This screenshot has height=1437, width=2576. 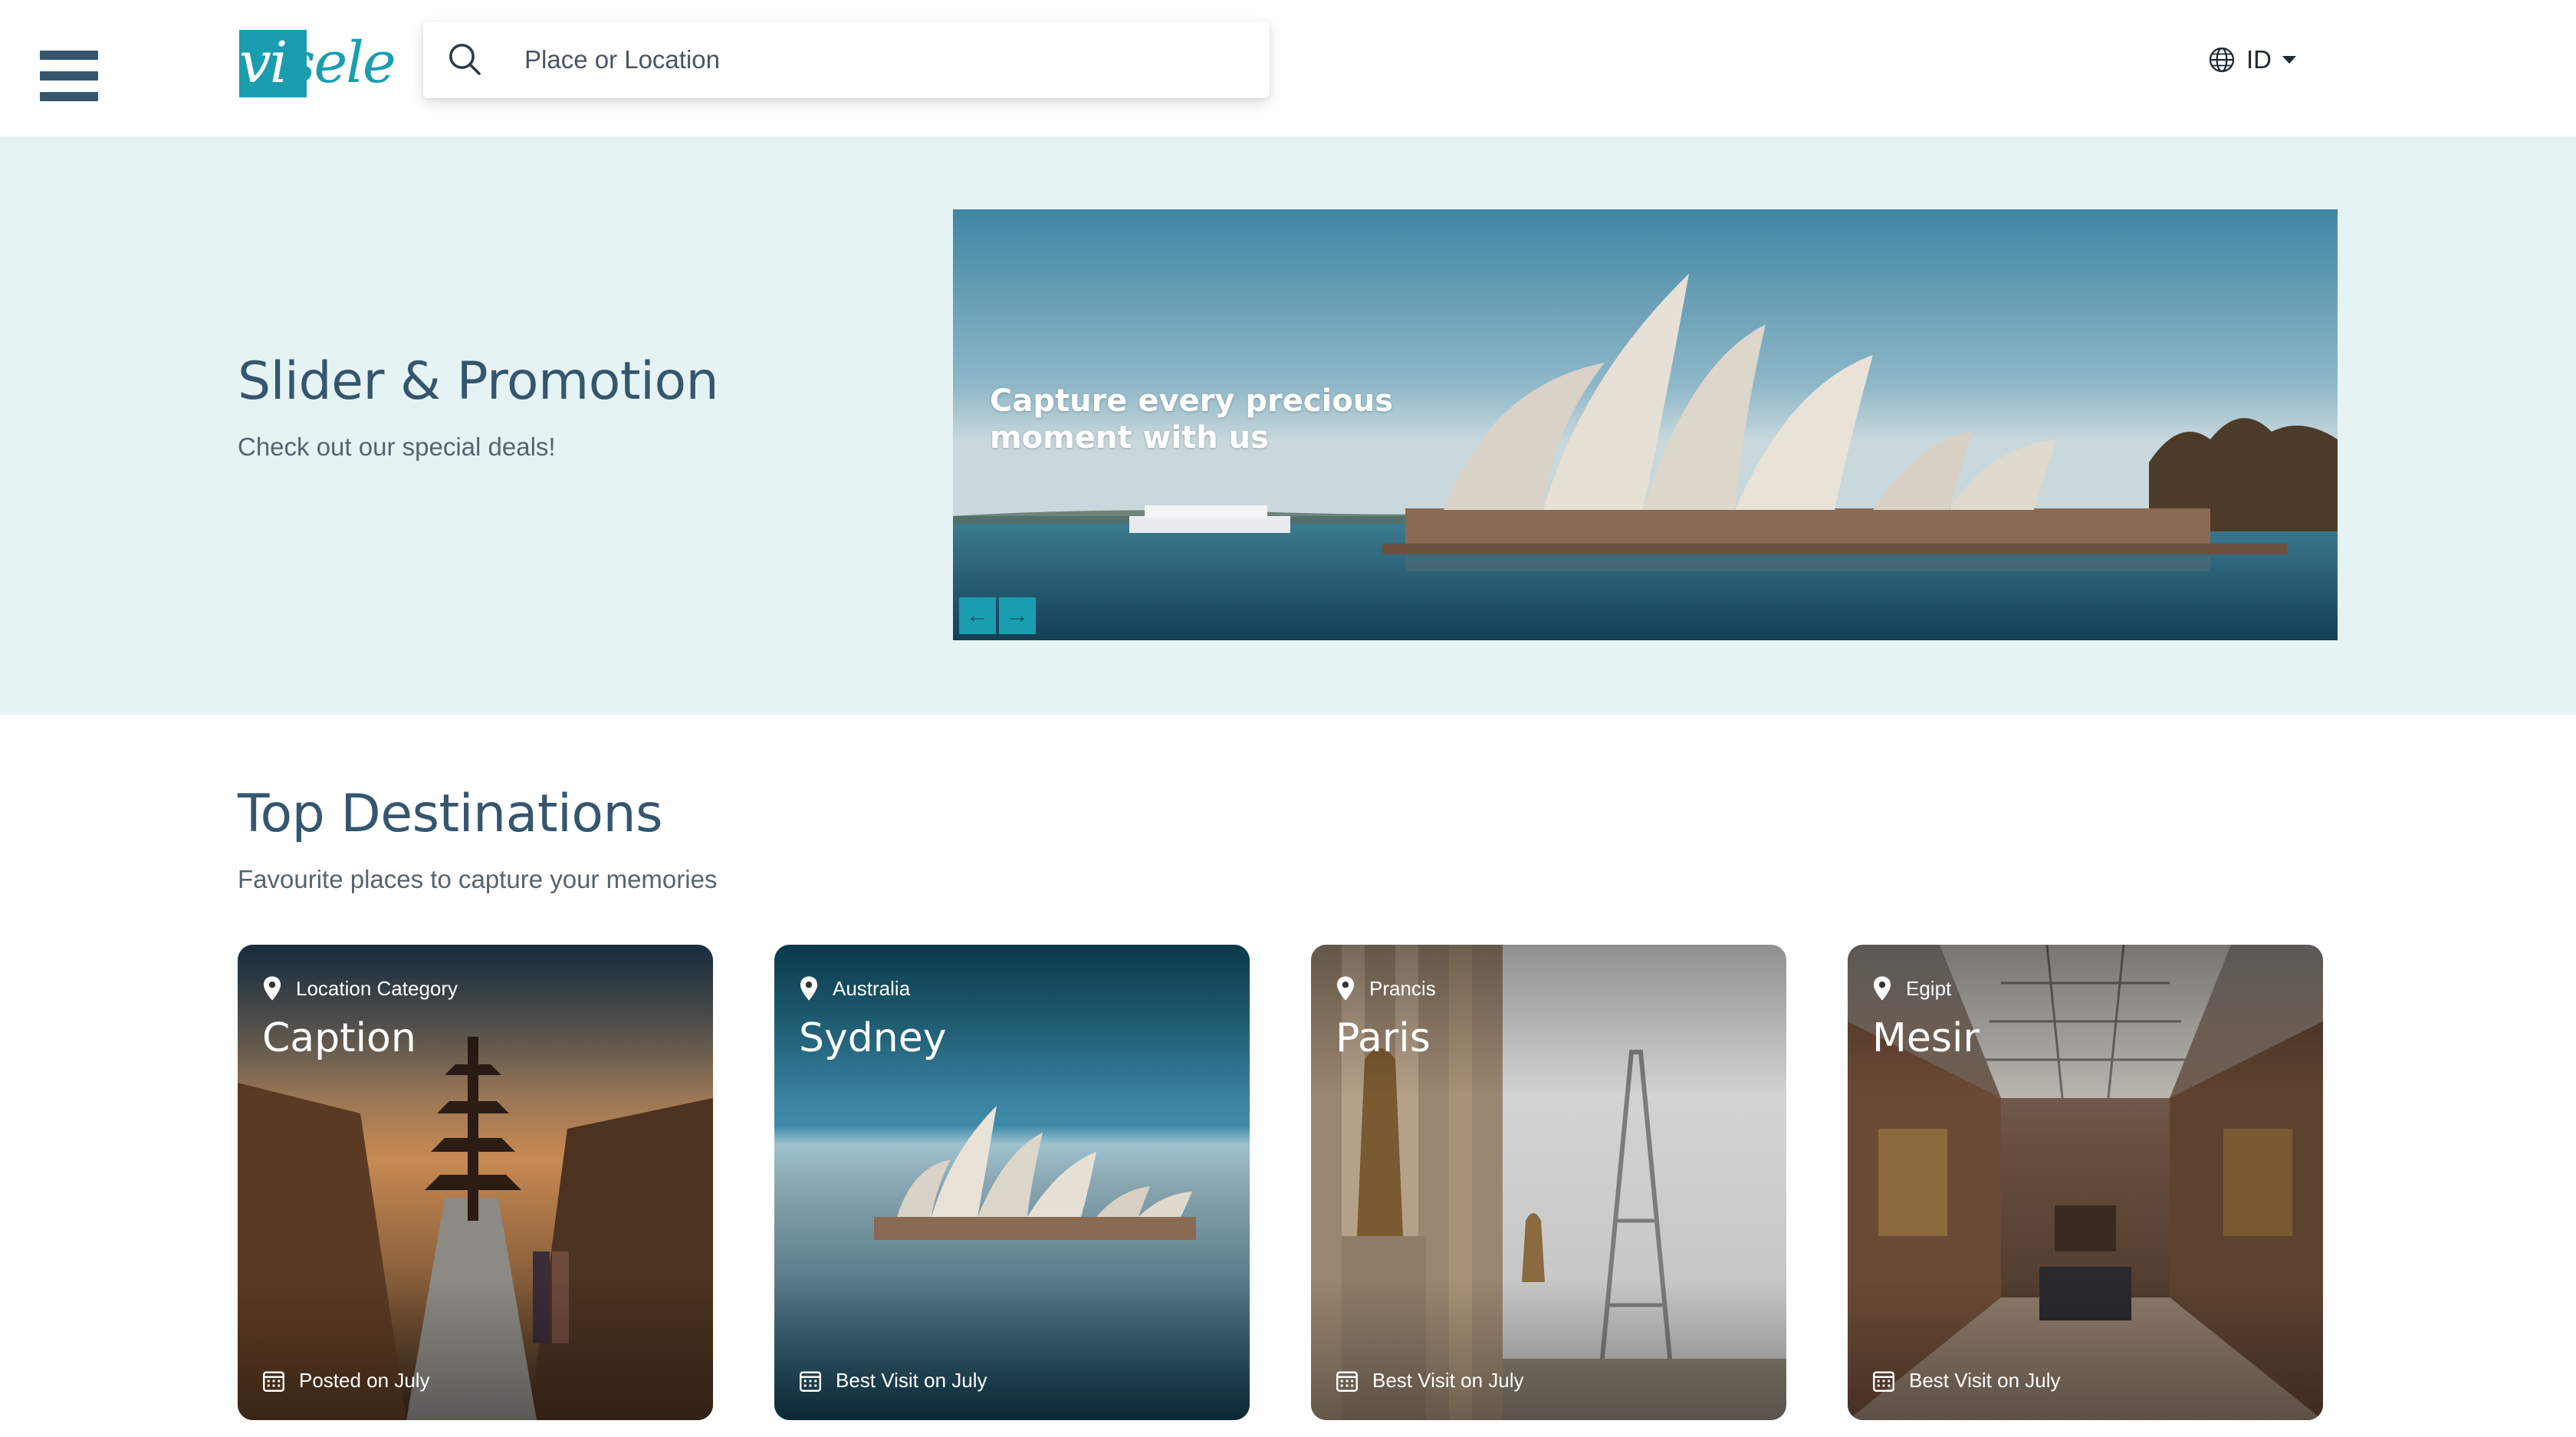 What do you see at coordinates (476, 1182) in the screenshot?
I see `destination-card: Location Category Caption Posted on July` at bounding box center [476, 1182].